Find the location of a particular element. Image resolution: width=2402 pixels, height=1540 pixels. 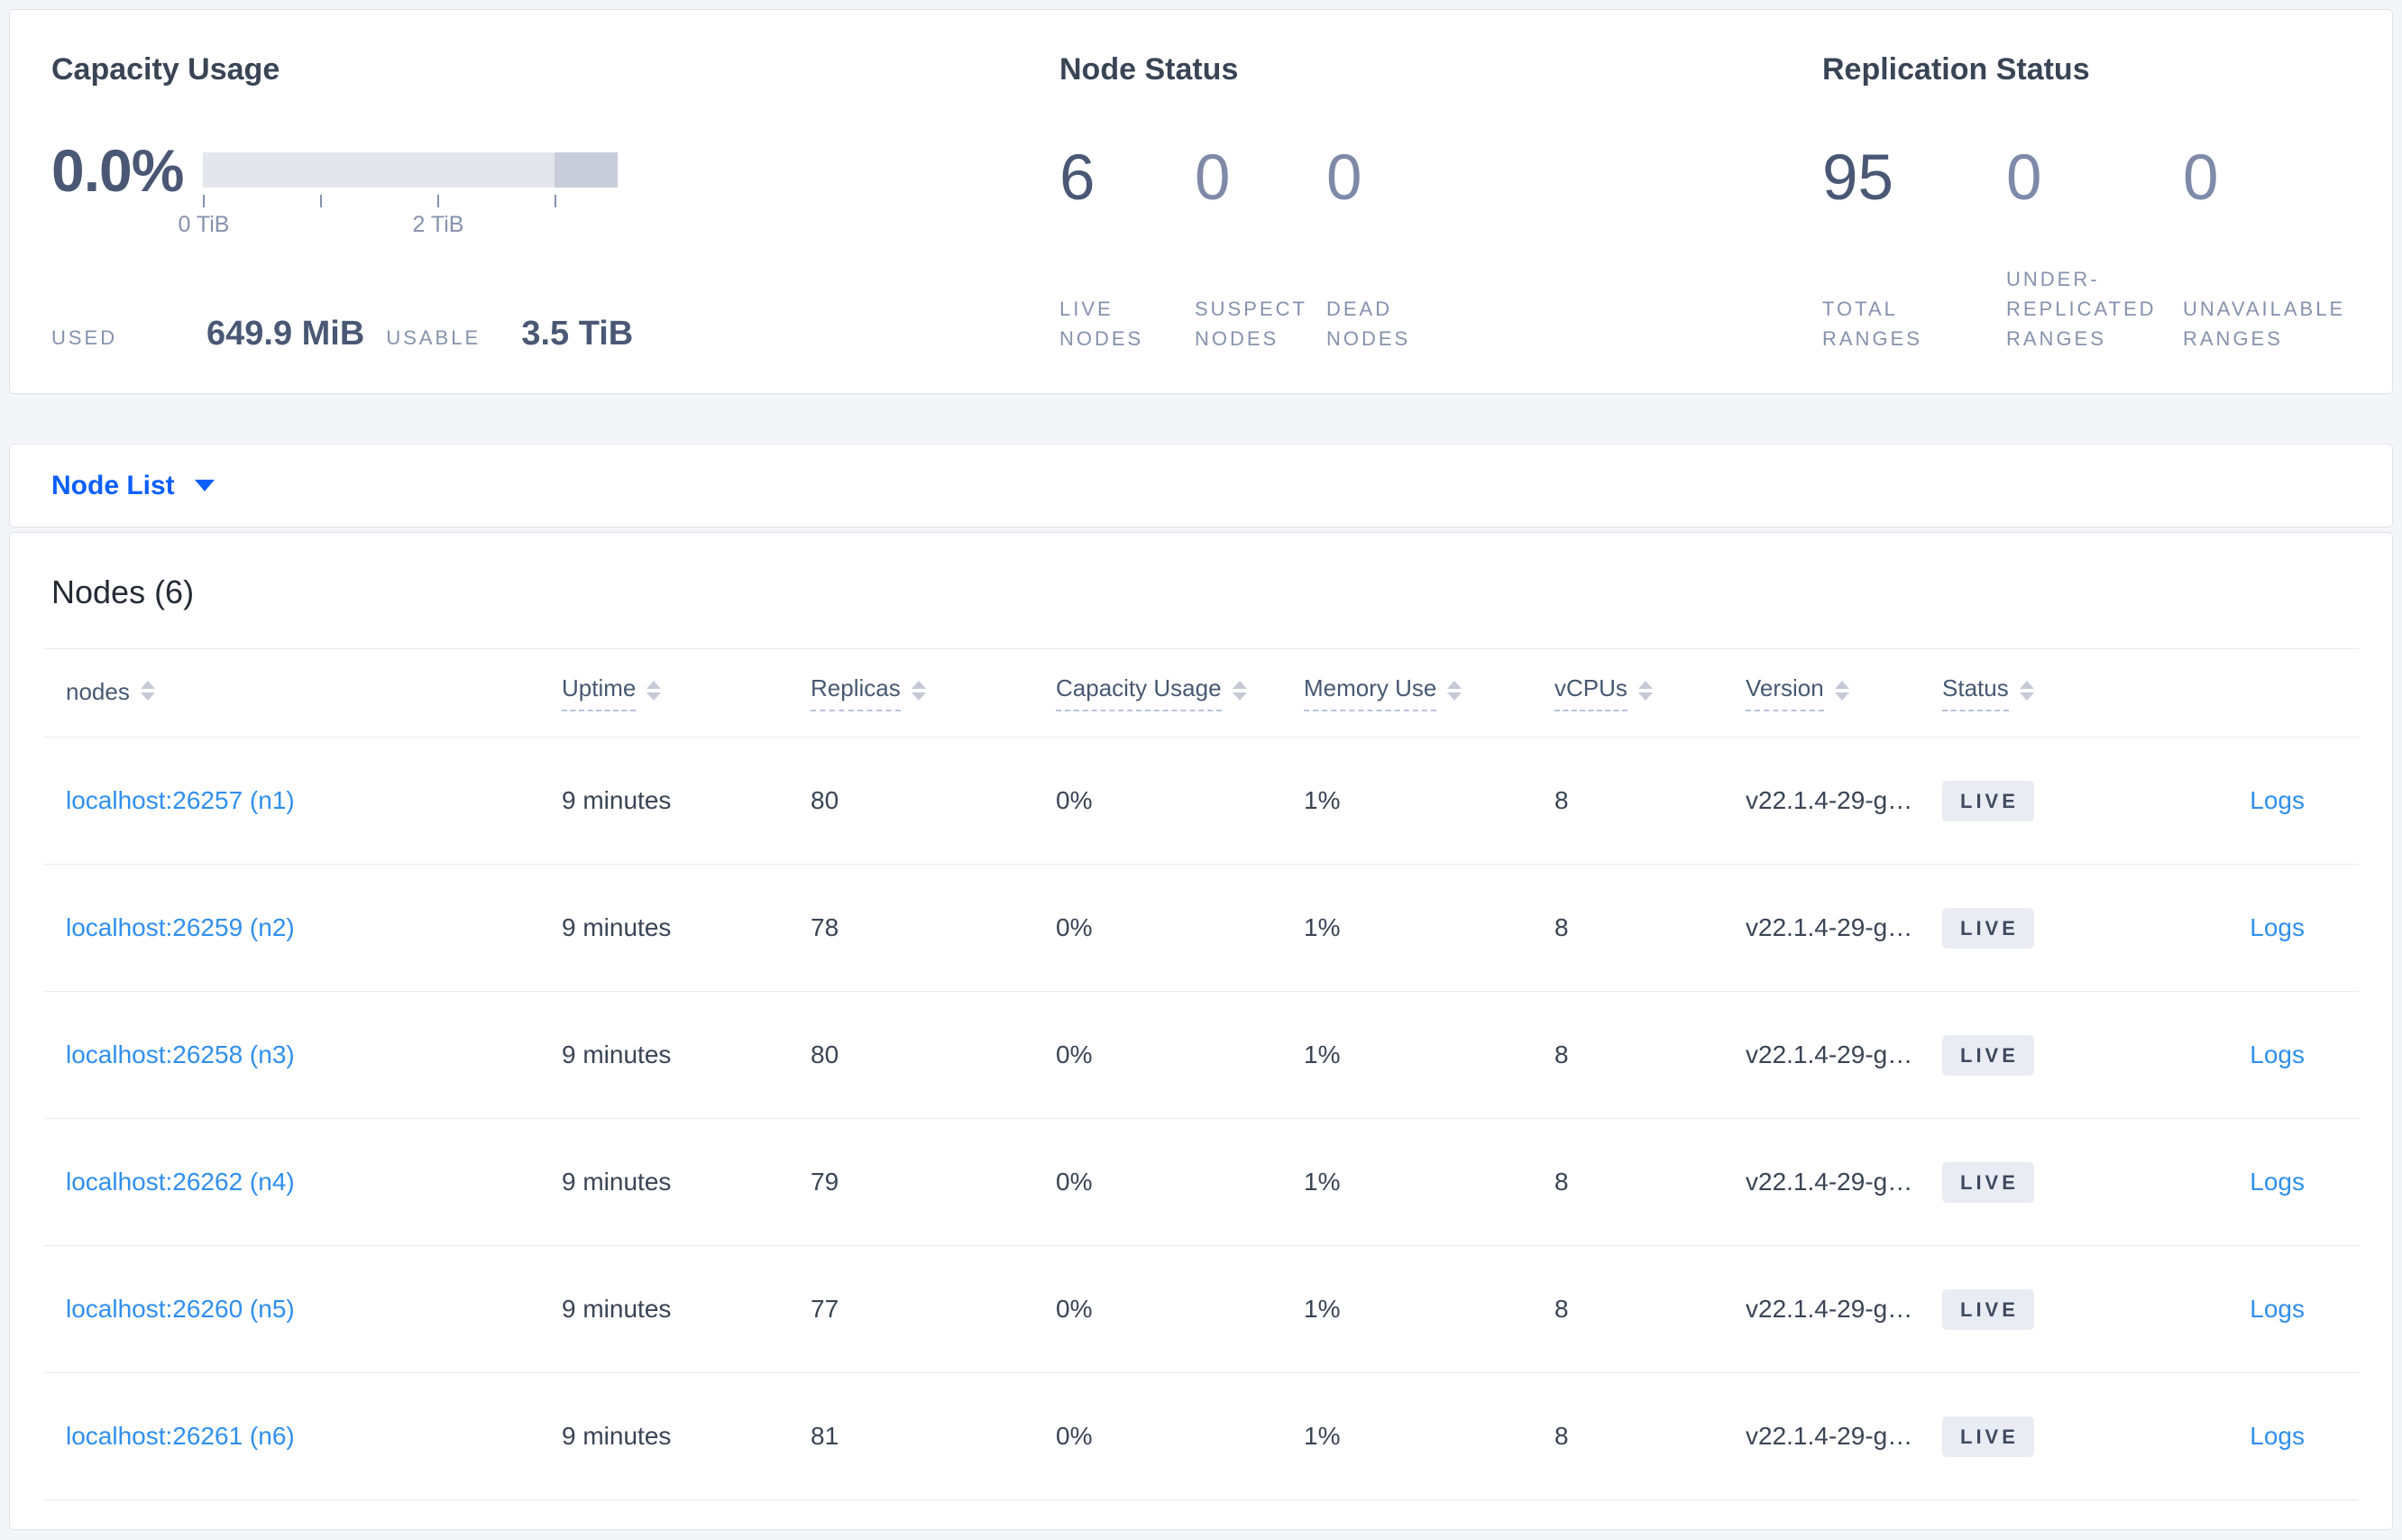

dead-nodes-label: DEAD NODES is located at coordinates (1368, 324).